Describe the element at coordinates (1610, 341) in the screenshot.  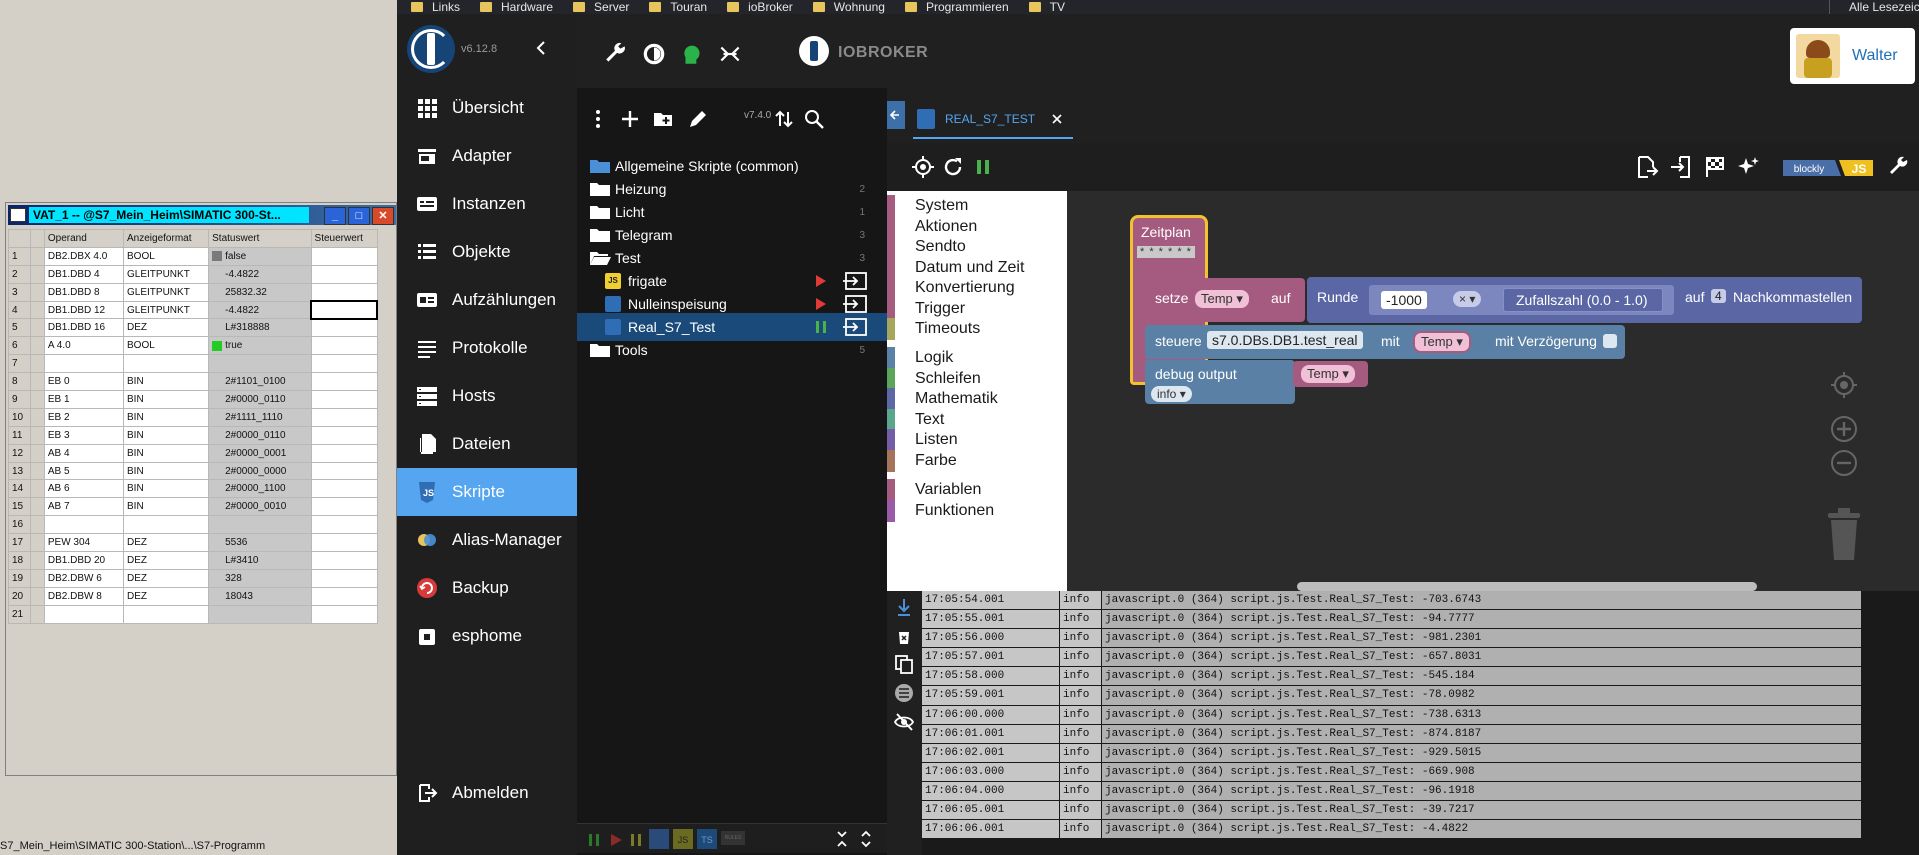
I see `delay-checkbox` at that location.